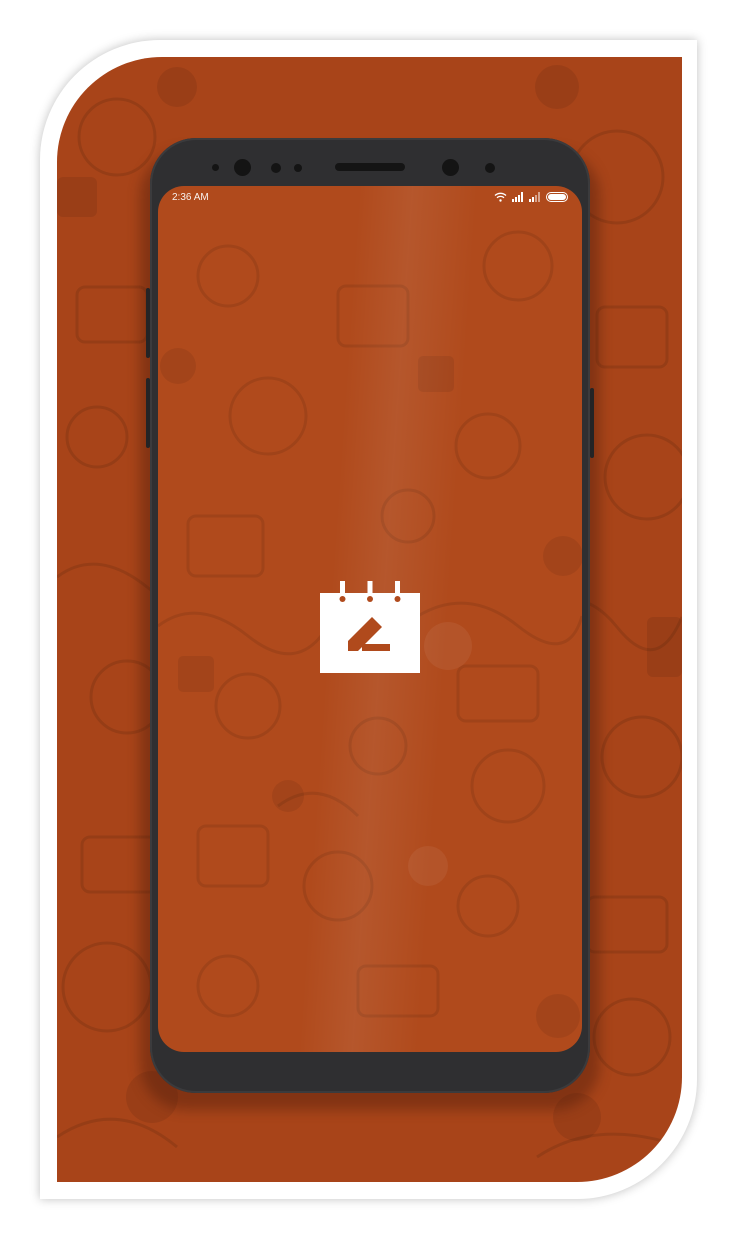 The width and height of the screenshot is (739, 1239). What do you see at coordinates (370, 167) in the screenshot?
I see `earpiece-speaker` at bounding box center [370, 167].